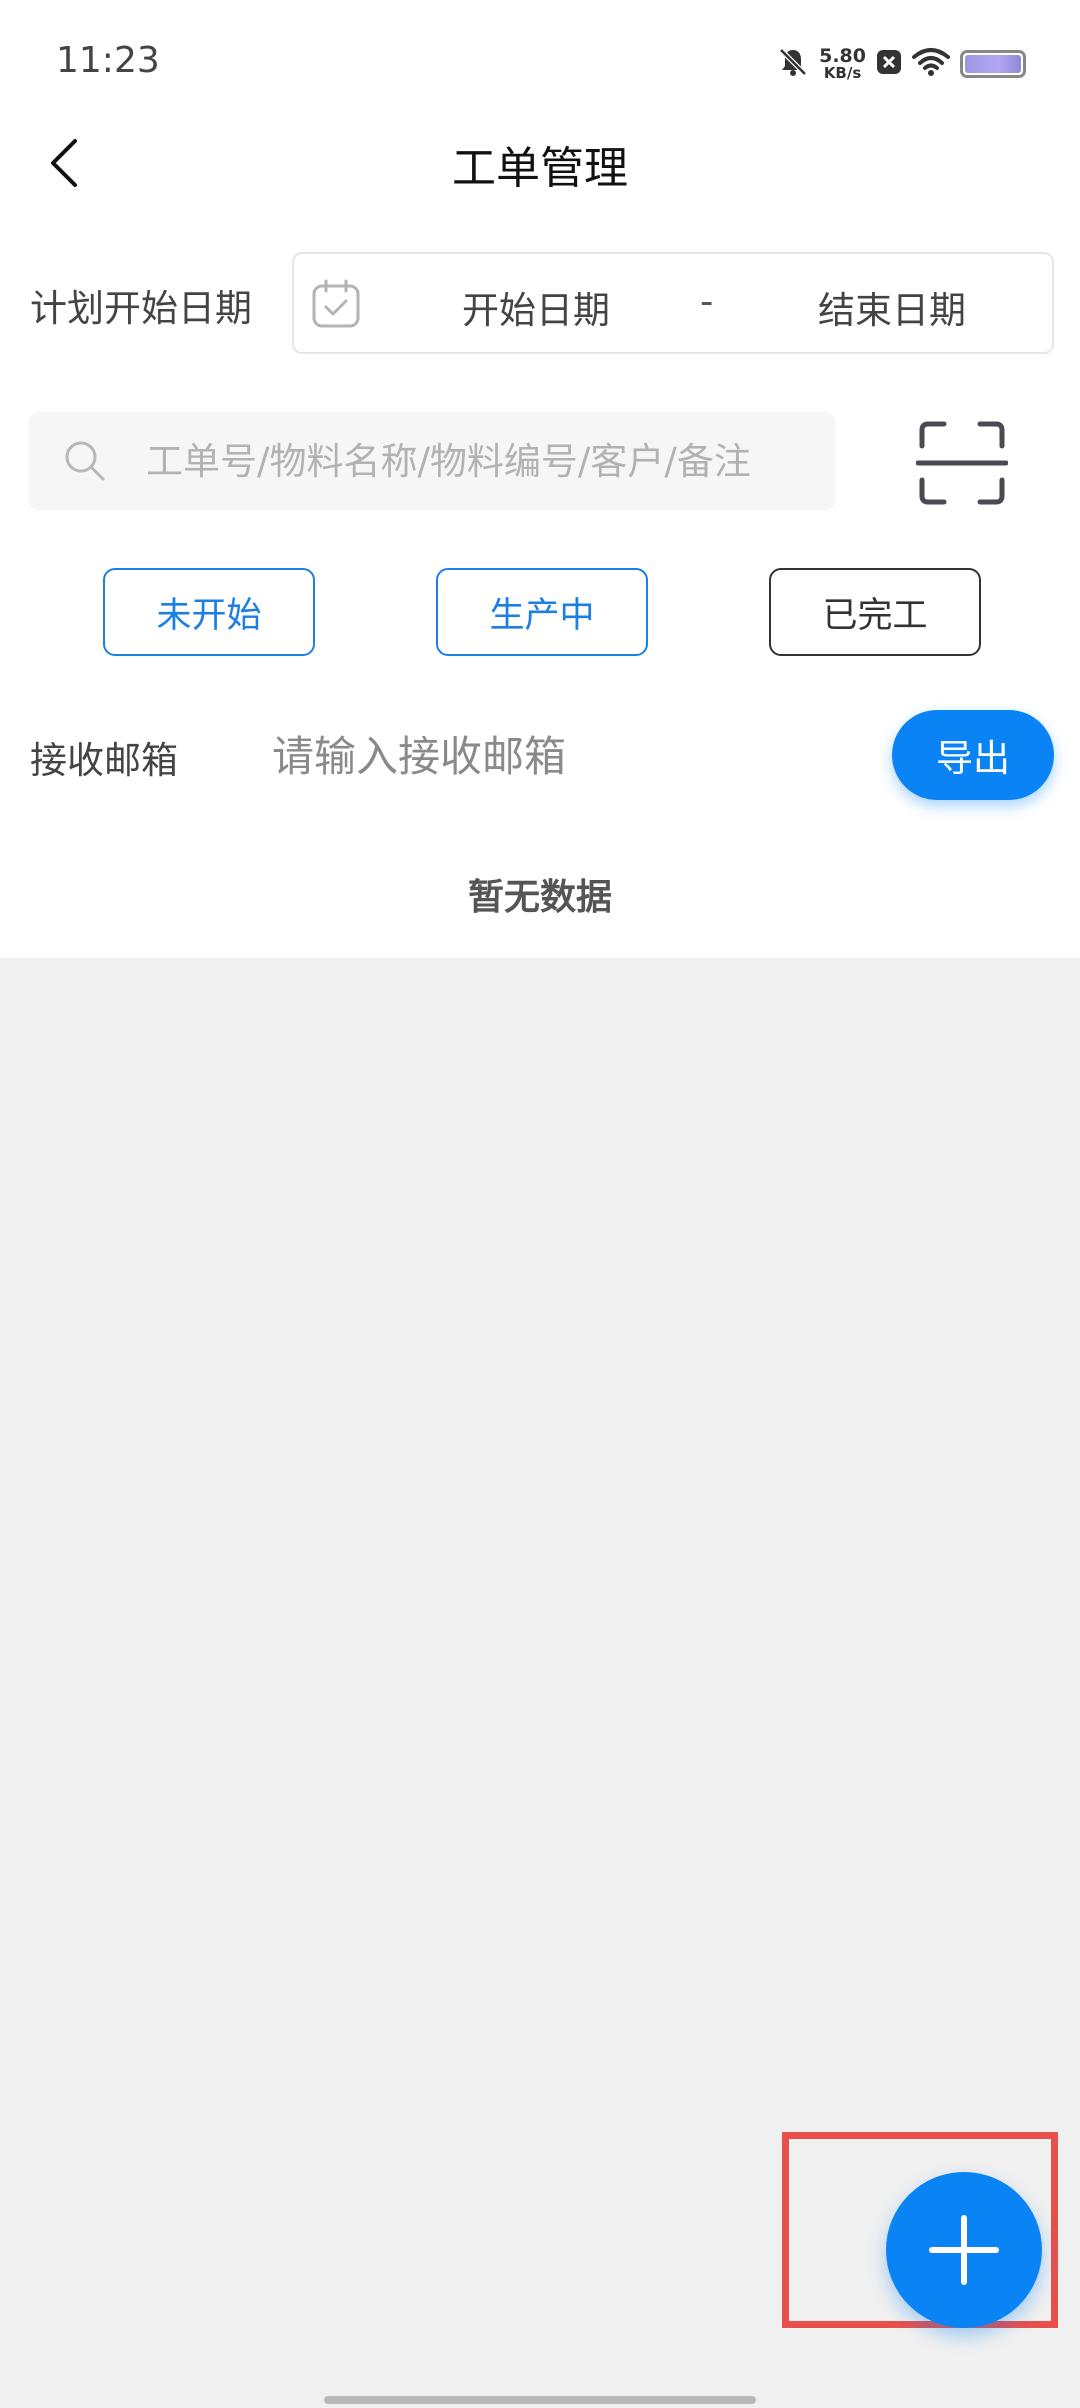 Image resolution: width=1080 pixels, height=2408 pixels. I want to click on battery-level, so click(993, 64).